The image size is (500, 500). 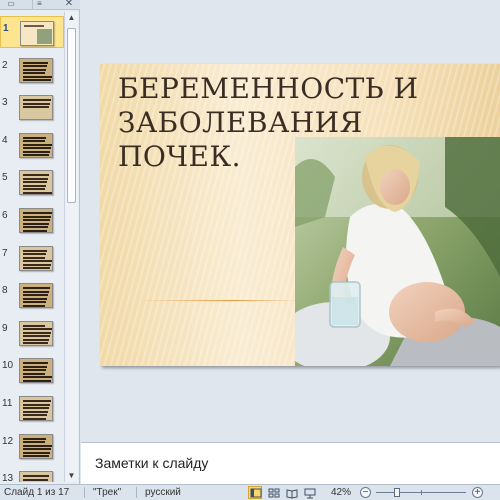 What do you see at coordinates (8, 477) in the screenshot?
I see `slide-number: 13` at bounding box center [8, 477].